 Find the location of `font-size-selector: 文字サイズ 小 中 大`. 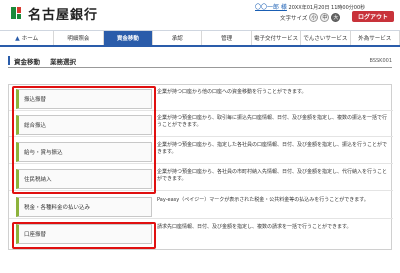

font-size-selector: 文字サイズ 小 中 大 is located at coordinates (310, 17).